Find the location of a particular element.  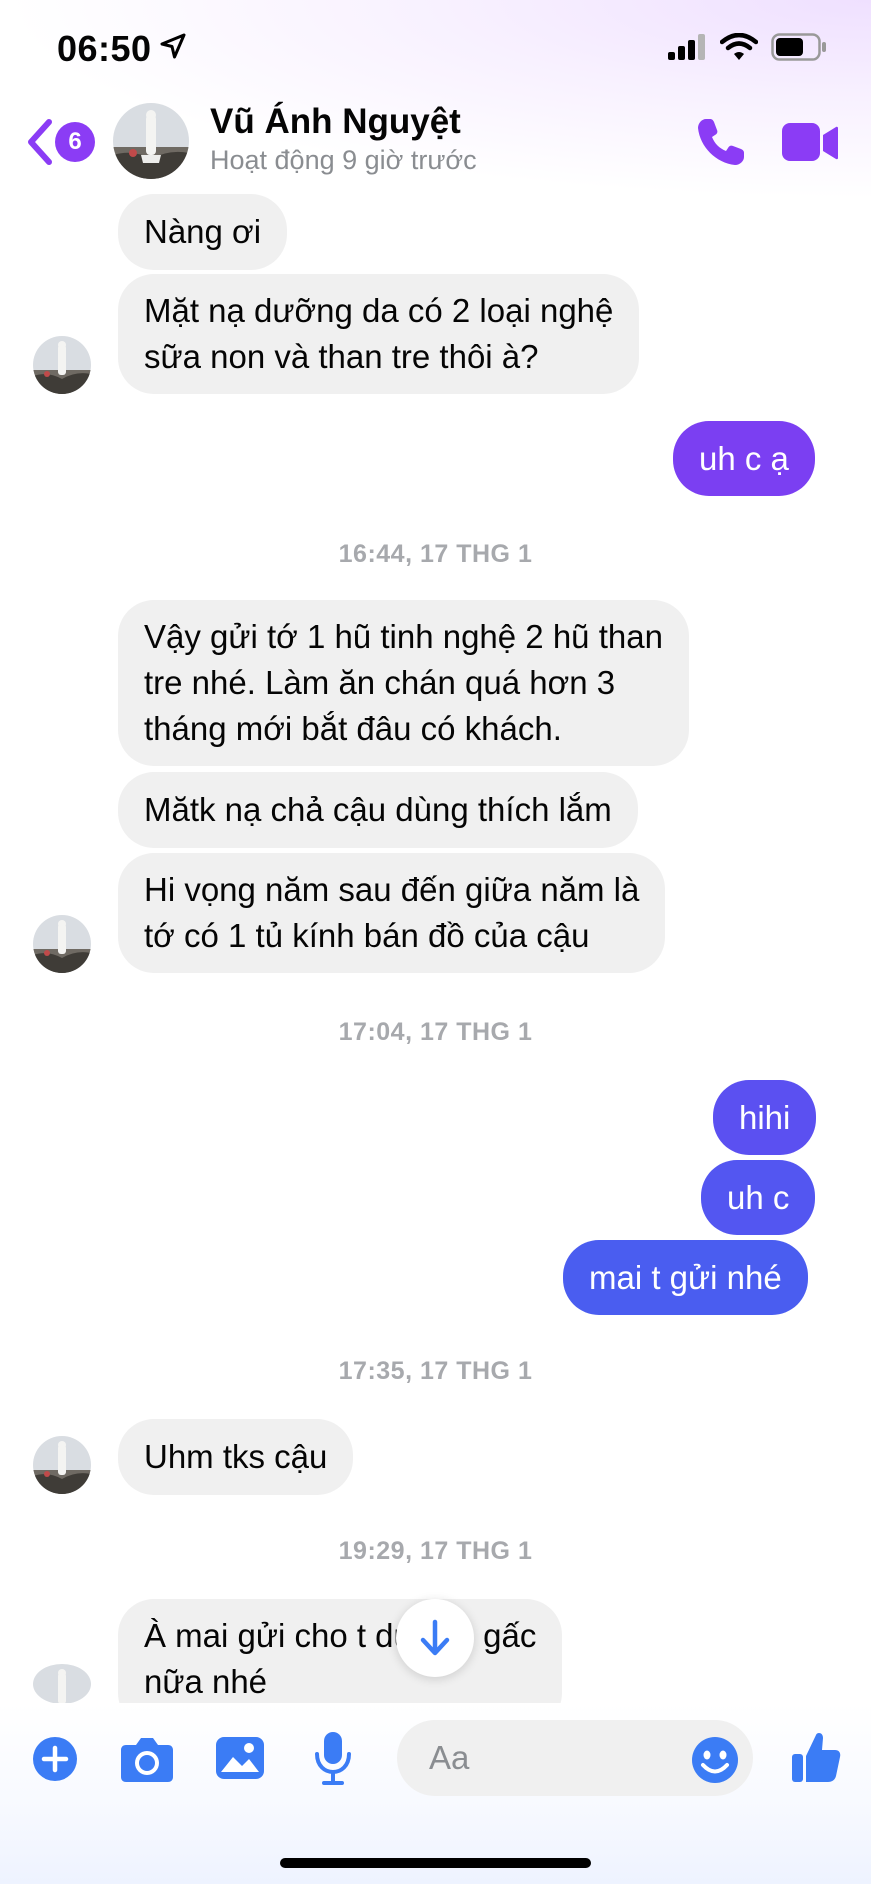

incoming-message: Nàng ơi is located at coordinates (203, 232).